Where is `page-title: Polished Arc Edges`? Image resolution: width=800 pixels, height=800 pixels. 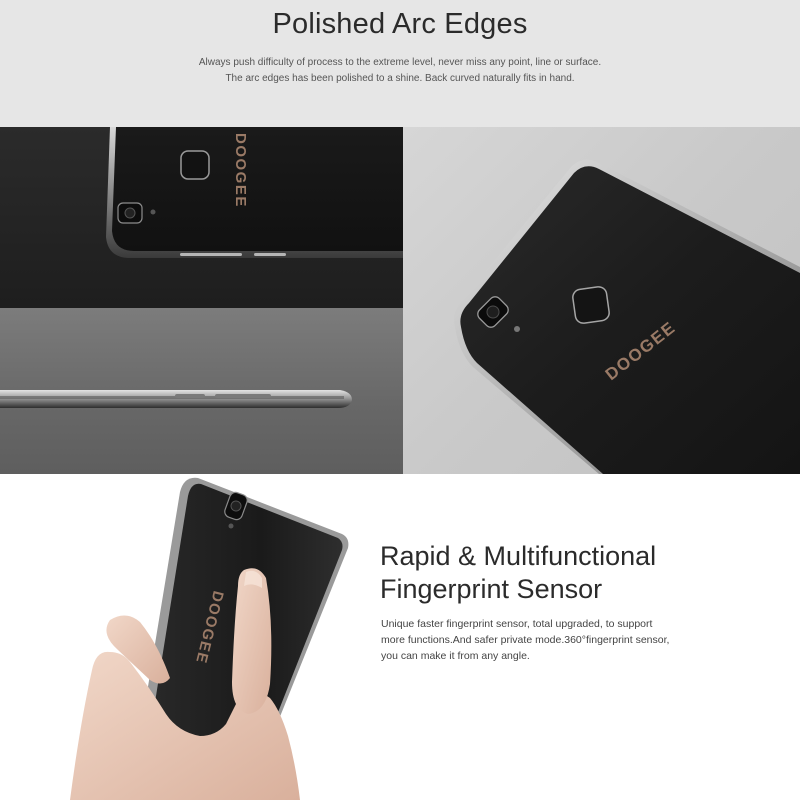
page-title: Polished Arc Edges is located at coordinates (400, 24).